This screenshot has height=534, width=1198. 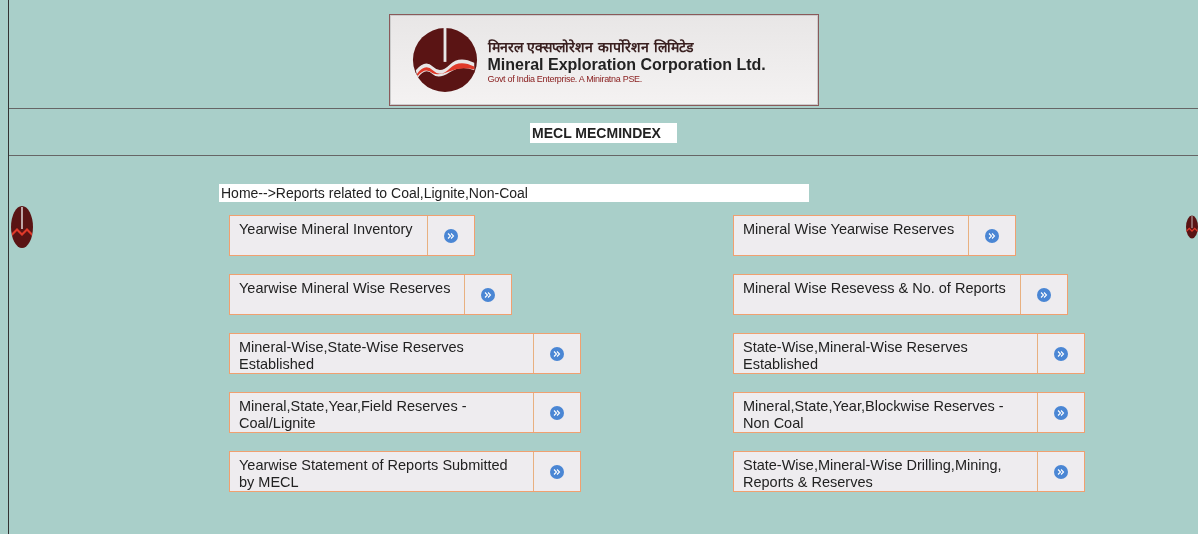 What do you see at coordinates (514, 193) in the screenshot?
I see `breadcrumb: Home-->Reports related to Coal,Lignite,Non-Coal` at bounding box center [514, 193].